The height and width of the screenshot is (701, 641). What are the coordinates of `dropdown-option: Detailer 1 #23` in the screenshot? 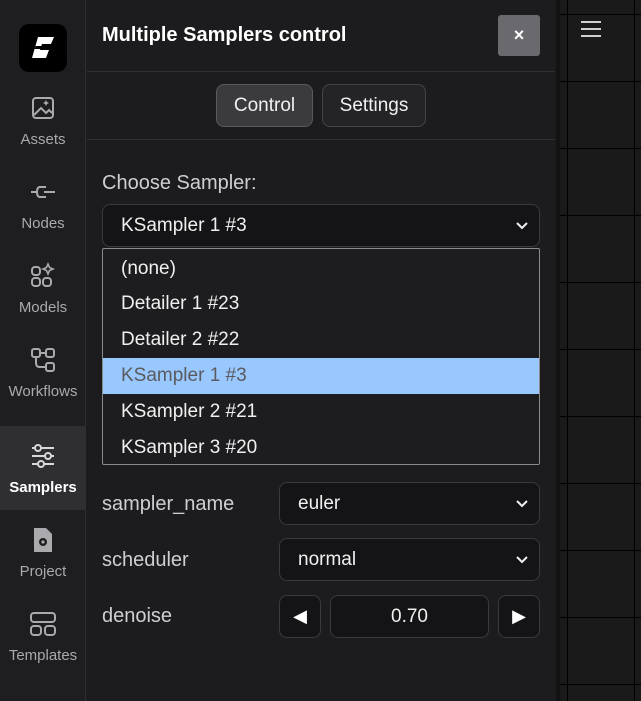 It's located at (321, 304).